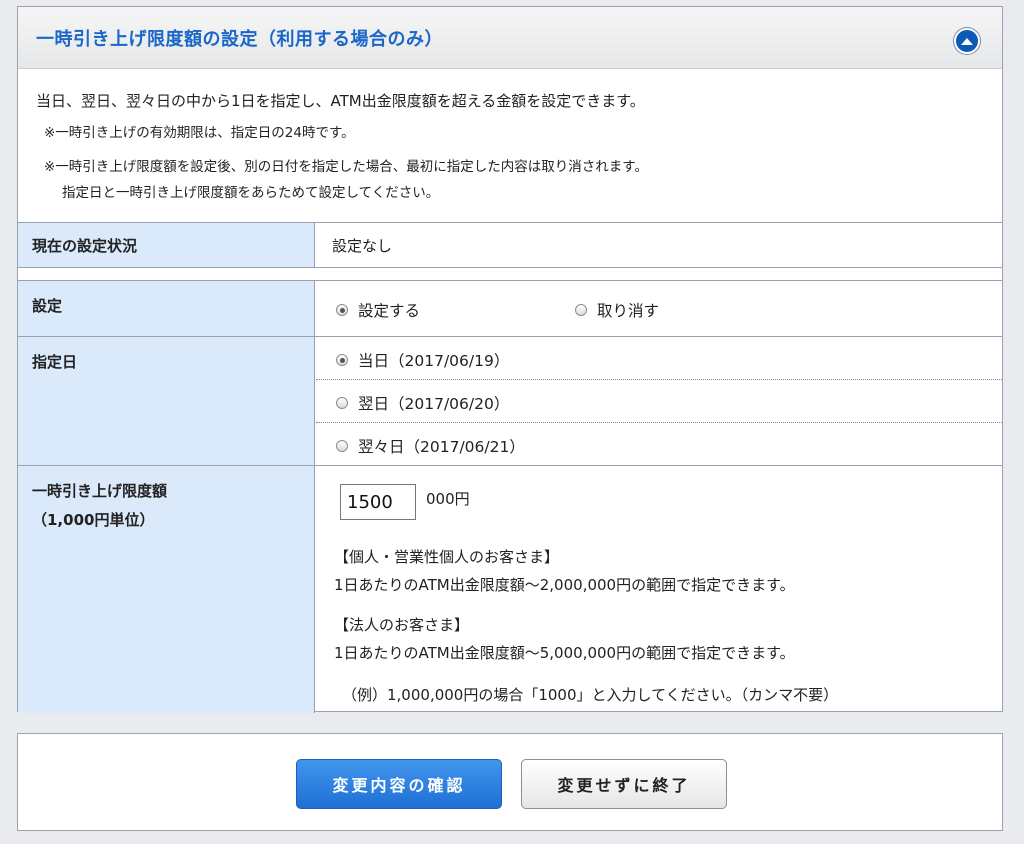  Describe the element at coordinates (564, 653) in the screenshot. I see `corporate-text: 1日あたりのATM出金限度額～5,000,000円の範囲で指定できます。` at that location.